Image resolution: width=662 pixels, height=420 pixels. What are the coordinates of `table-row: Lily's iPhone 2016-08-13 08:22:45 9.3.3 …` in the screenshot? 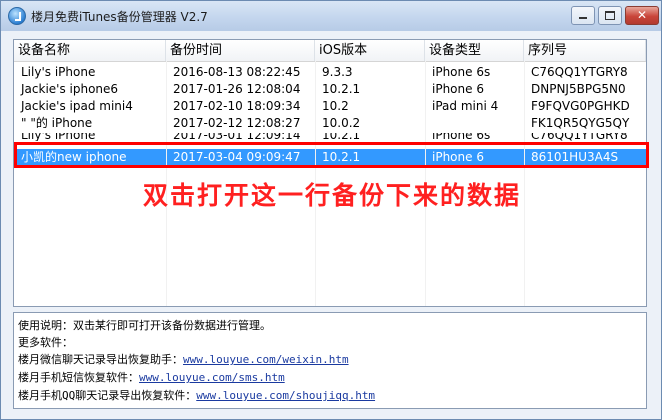 It's located at (330, 72).